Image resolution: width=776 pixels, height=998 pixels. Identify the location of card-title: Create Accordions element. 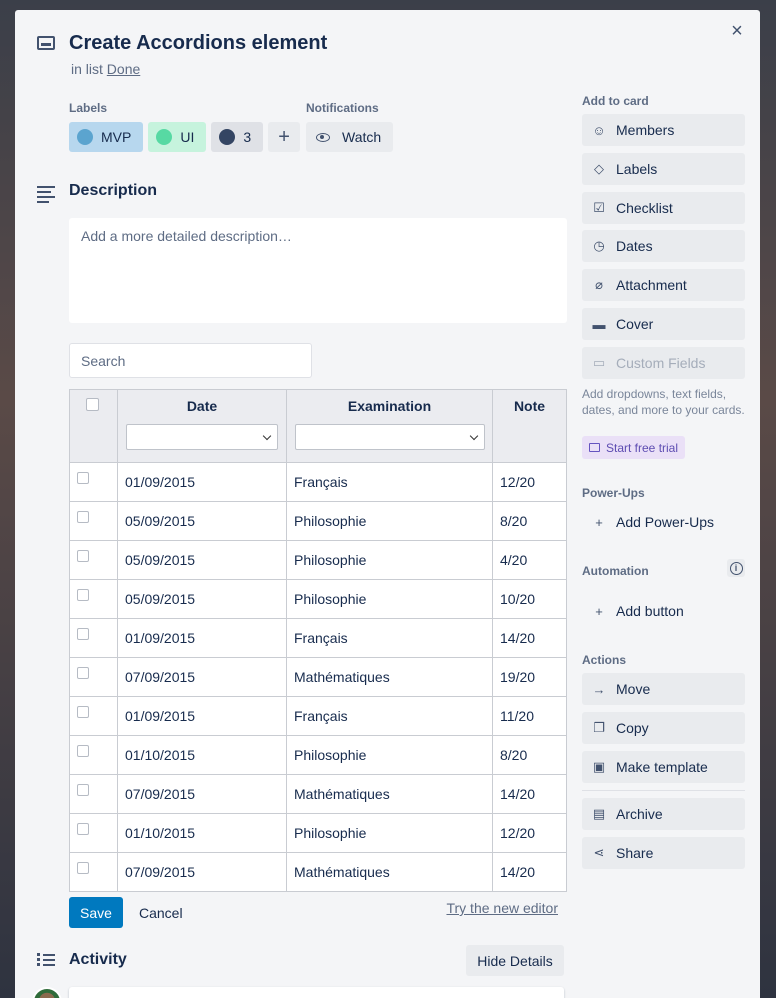
(198, 43).